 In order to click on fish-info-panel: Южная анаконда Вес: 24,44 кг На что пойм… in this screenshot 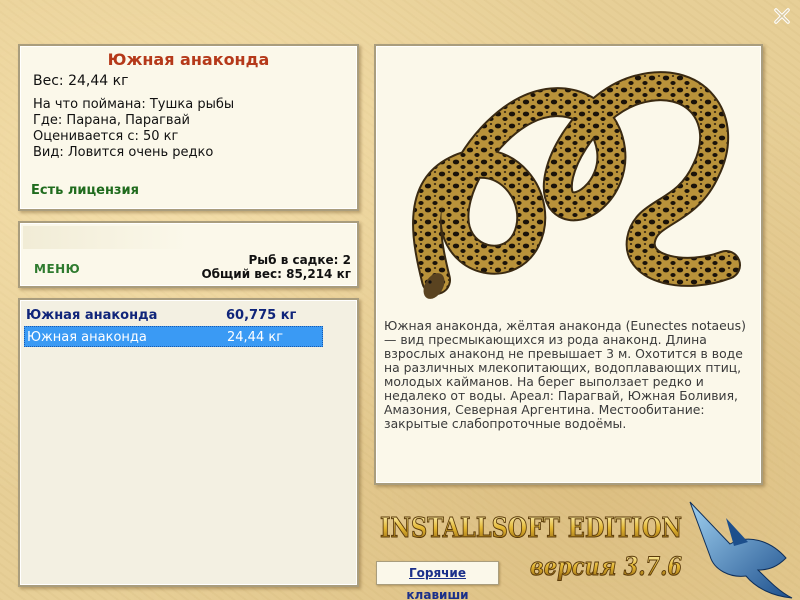, I will do `click(188, 127)`.